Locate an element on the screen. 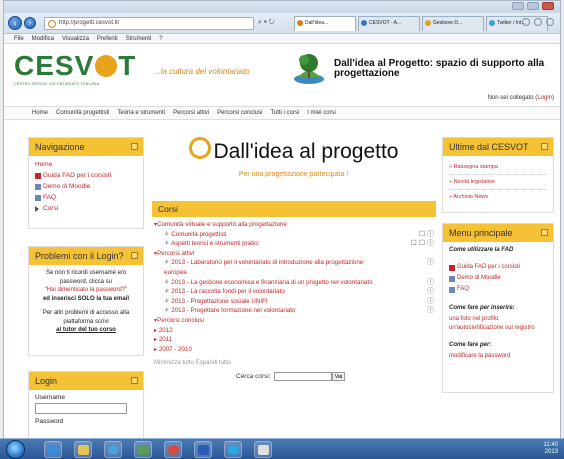 The image size is (564, 459). course-category: ▸ 2011 is located at coordinates (294, 340).